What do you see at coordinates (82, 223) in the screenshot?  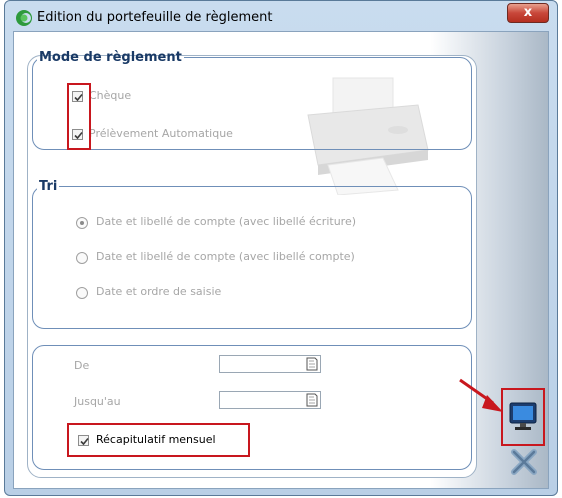 I see `tri-radio-libelle-ecriture` at bounding box center [82, 223].